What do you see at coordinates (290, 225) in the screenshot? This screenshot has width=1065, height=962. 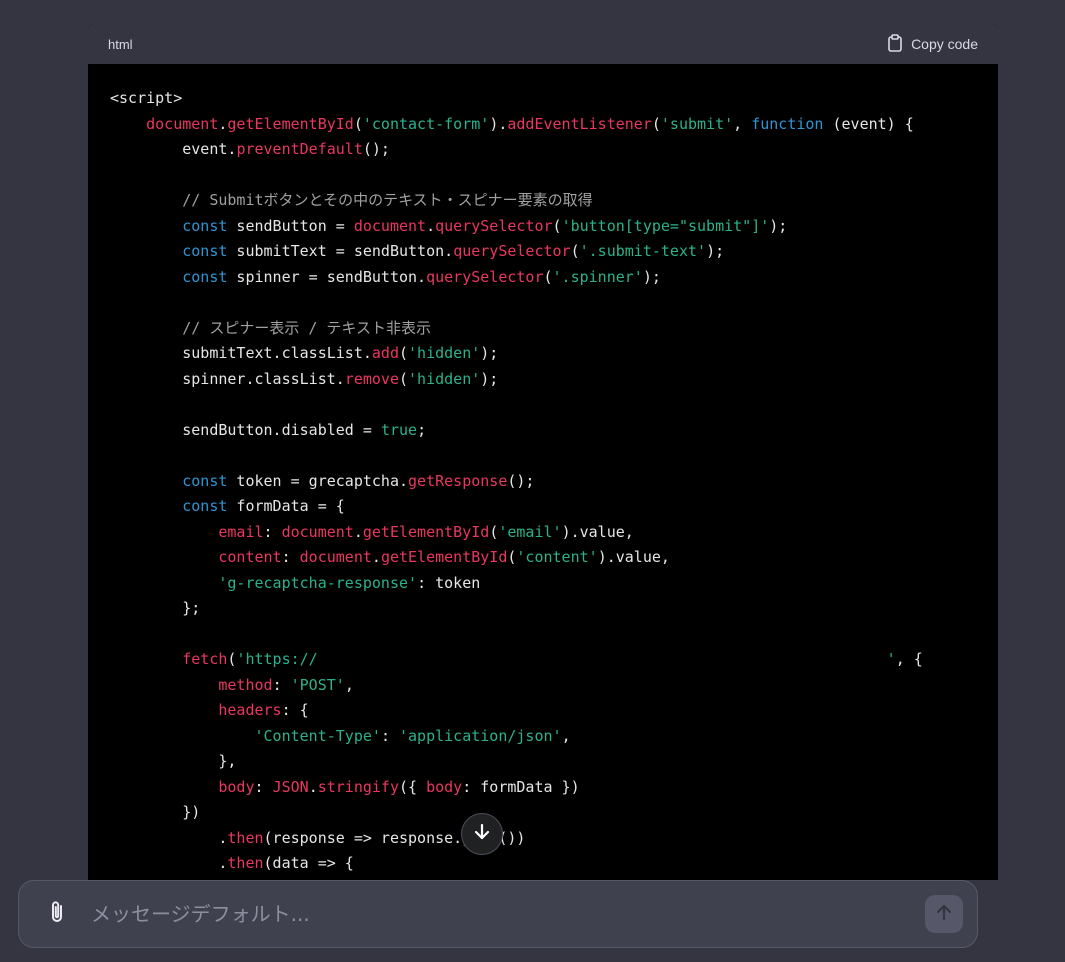 I see `code-token: sendButton =` at bounding box center [290, 225].